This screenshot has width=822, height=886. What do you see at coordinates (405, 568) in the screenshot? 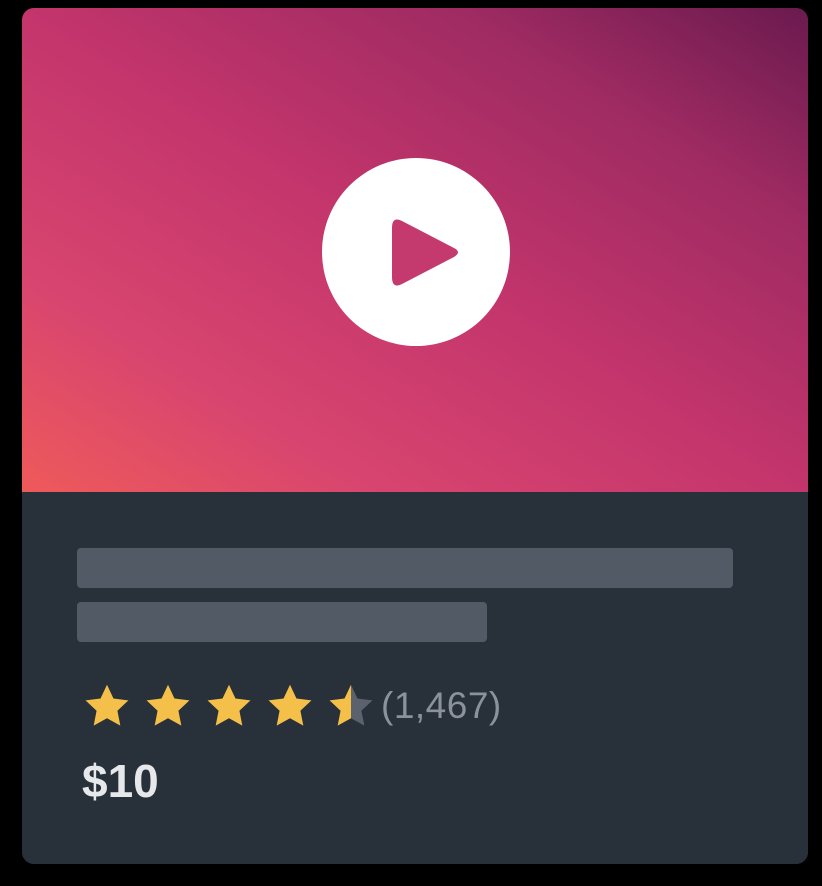
I see `title-placeholder-line` at bounding box center [405, 568].